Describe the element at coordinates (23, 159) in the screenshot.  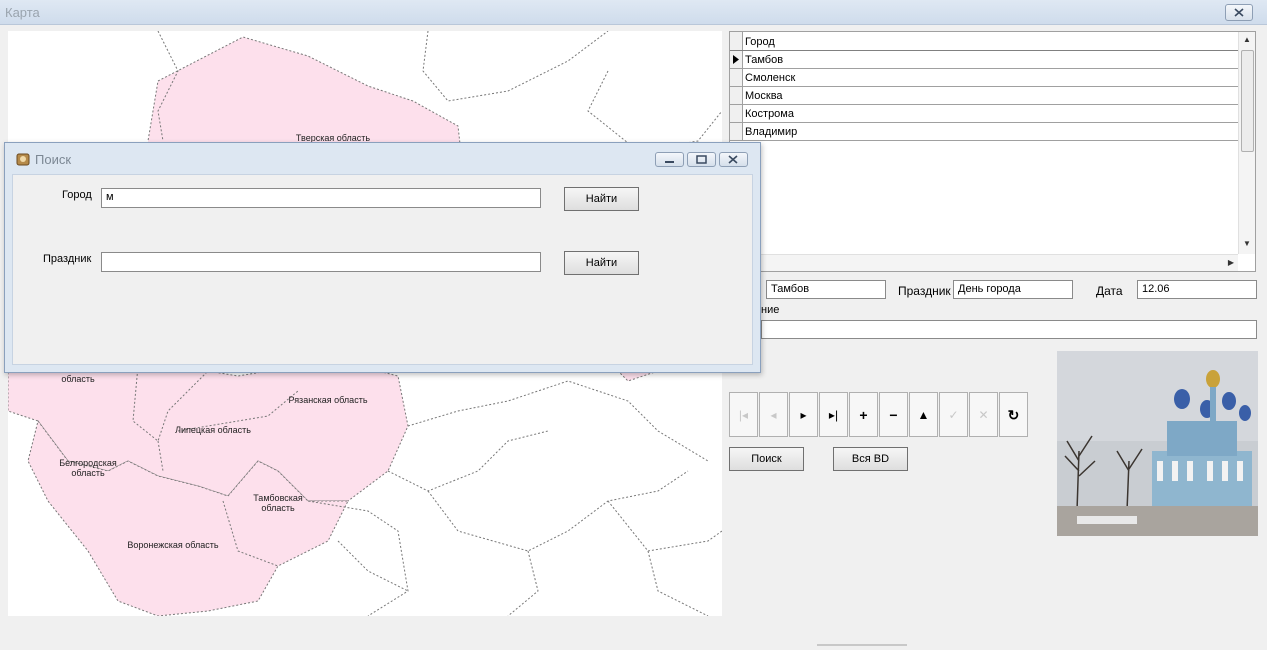
I see `app-icon` at that location.